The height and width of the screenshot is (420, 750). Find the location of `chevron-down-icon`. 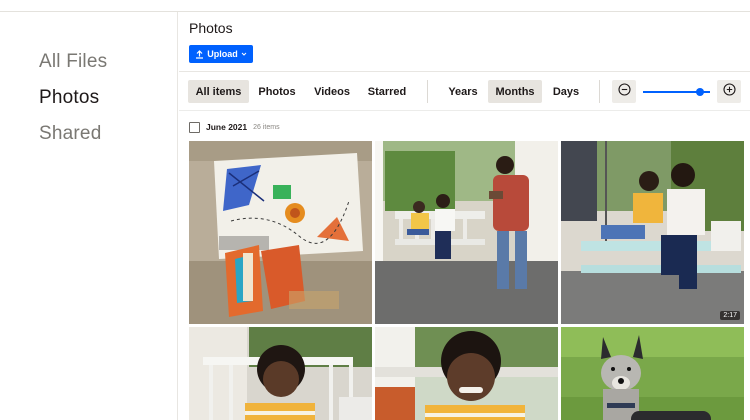

chevron-down-icon is located at coordinates (244, 54).